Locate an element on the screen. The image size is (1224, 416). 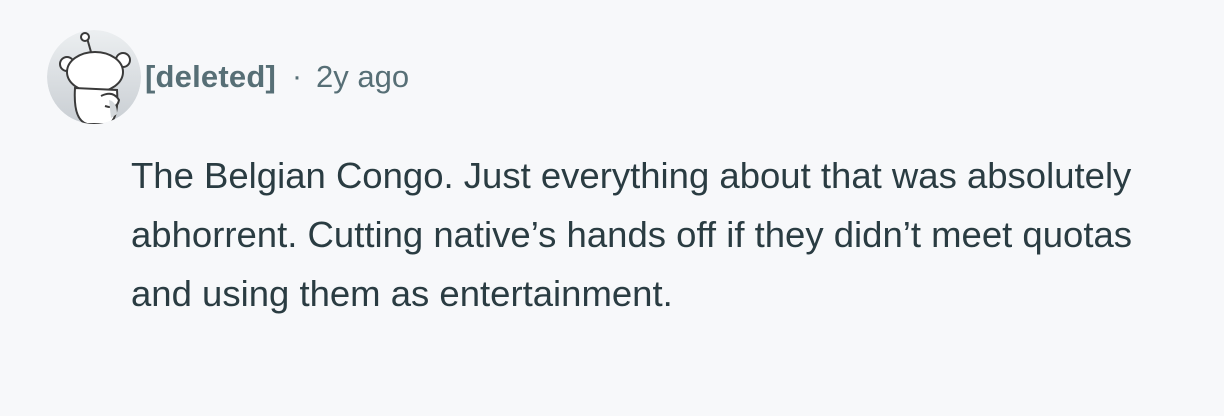
author-name: [deleted] is located at coordinates (210, 77).